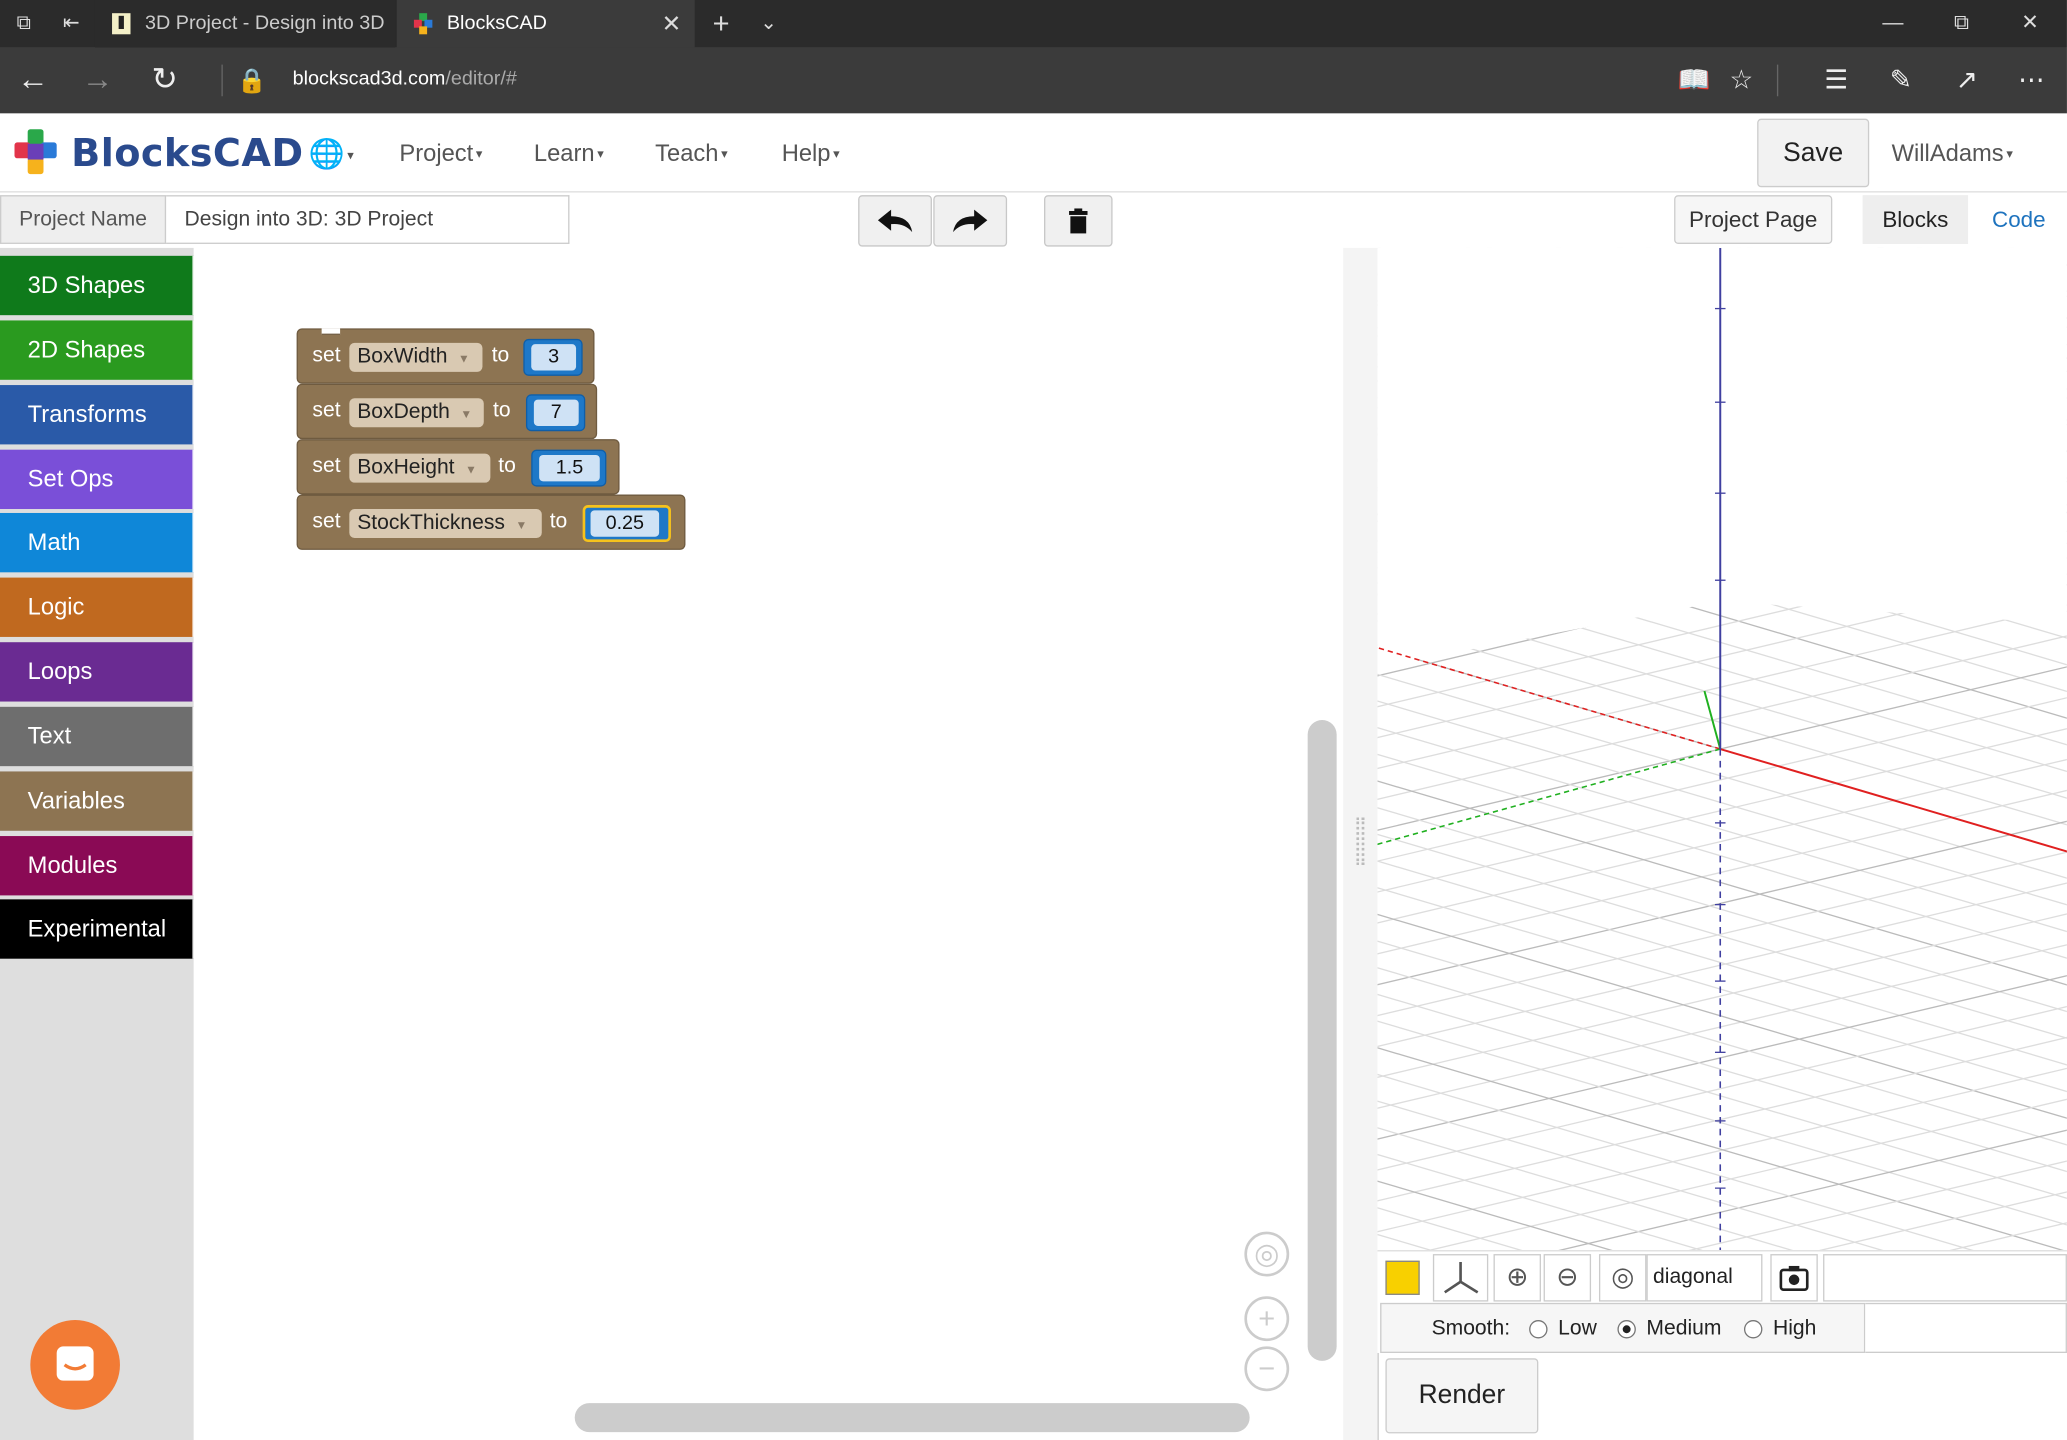 This screenshot has height=1440, width=2067. I want to click on category-2d-shapes: 2D Shapes, so click(97, 350).